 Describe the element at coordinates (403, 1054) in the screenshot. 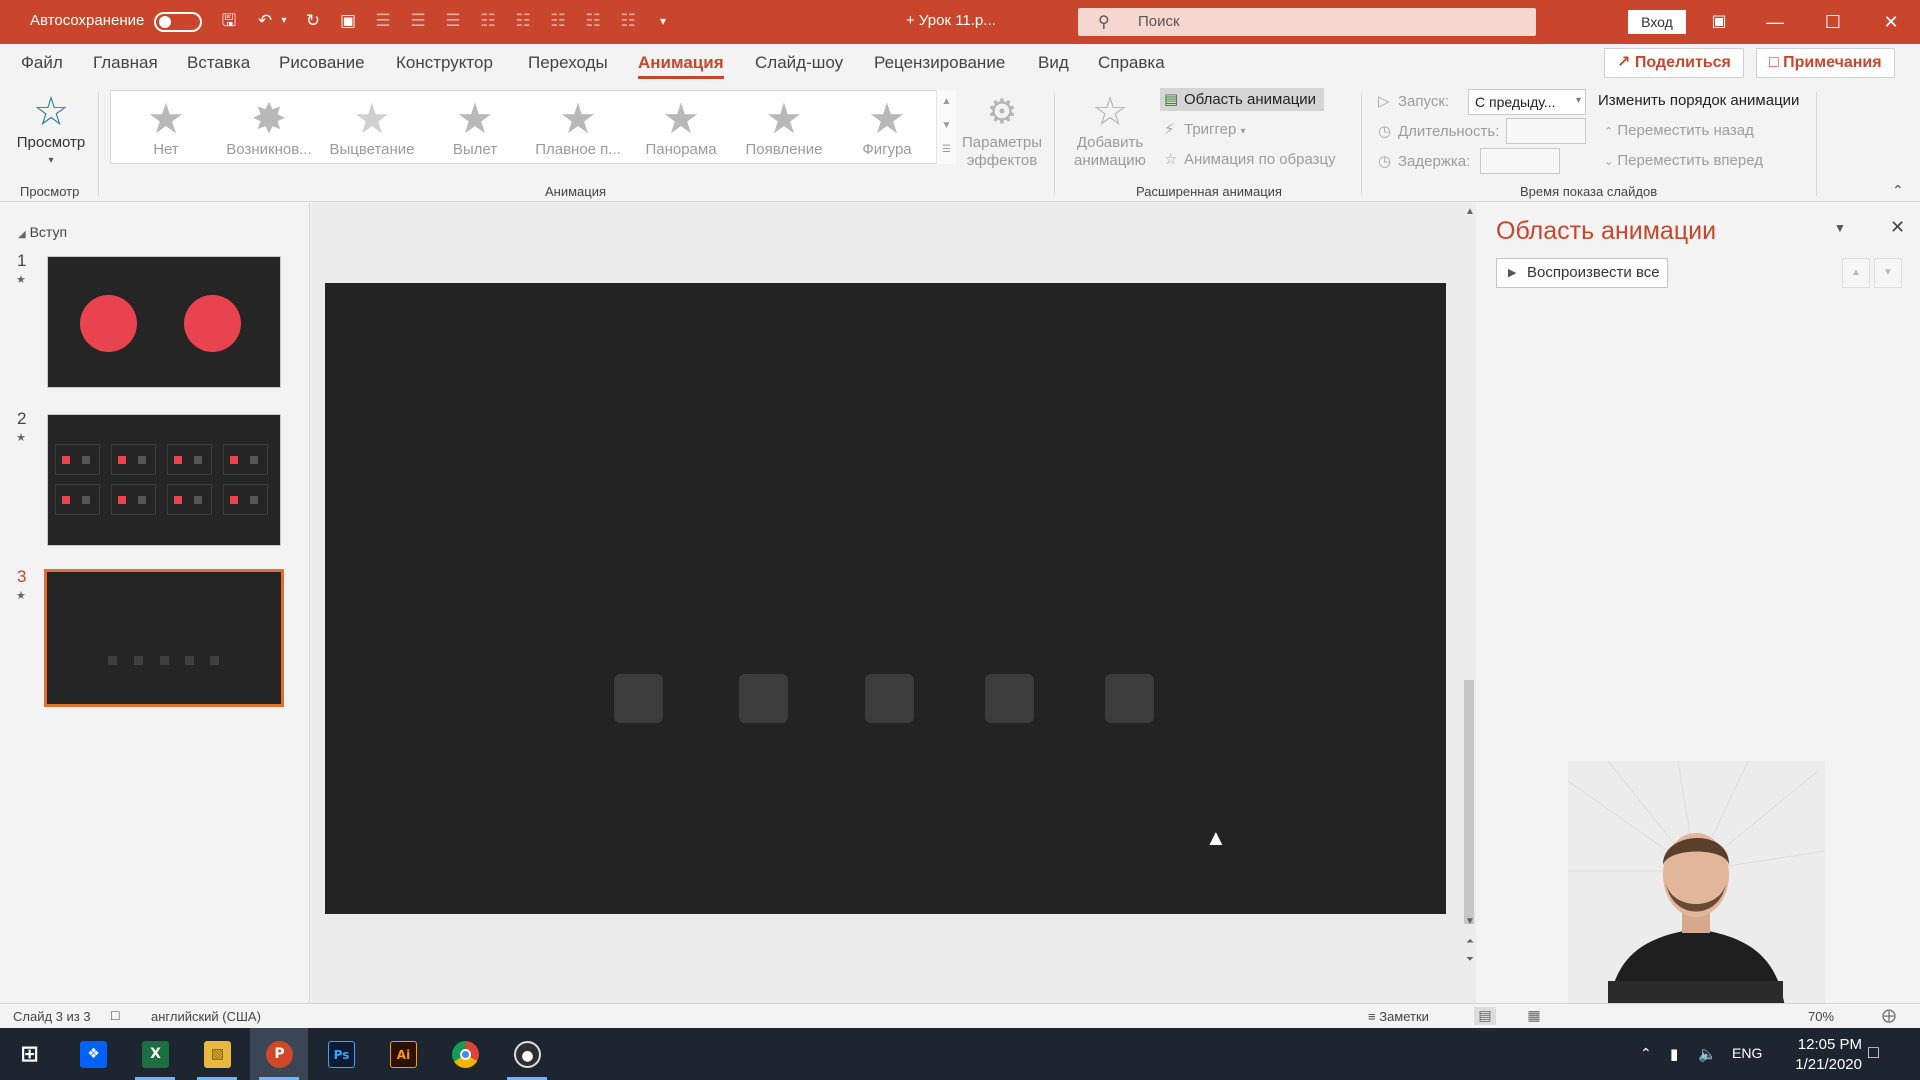

I see `illustrator-app: Ai` at that location.